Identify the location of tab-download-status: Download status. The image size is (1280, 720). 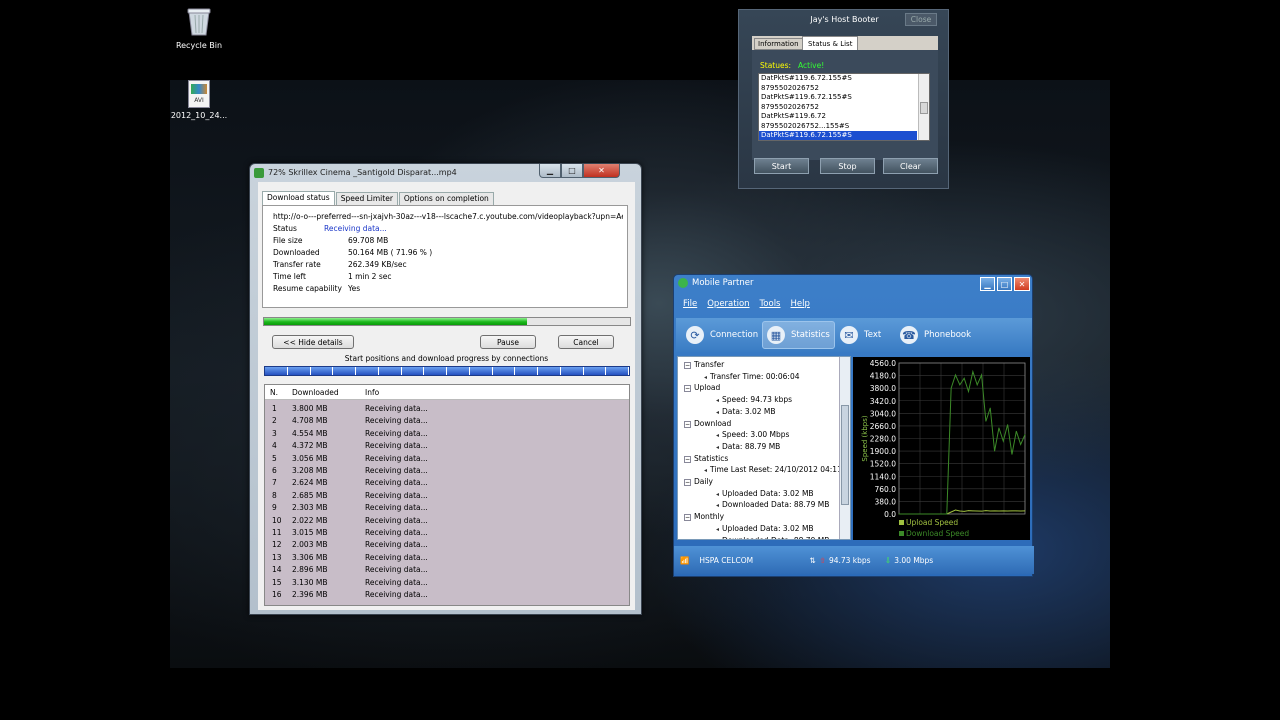
(298, 198).